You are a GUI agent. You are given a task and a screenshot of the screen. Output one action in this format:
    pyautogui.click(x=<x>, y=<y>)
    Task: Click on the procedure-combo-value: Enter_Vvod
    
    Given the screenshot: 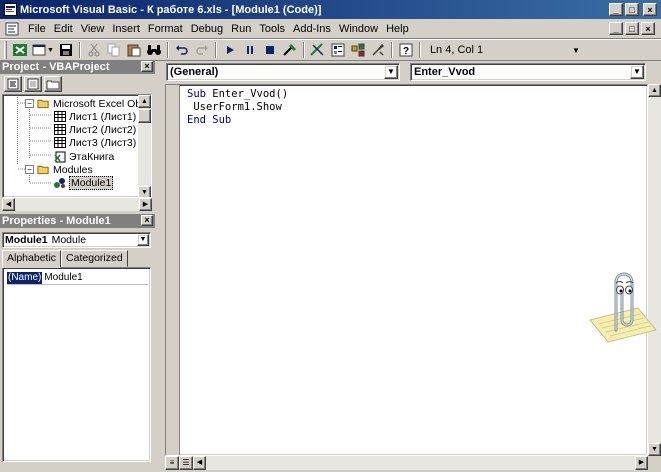 What is the action you would take?
    pyautogui.click(x=445, y=72)
    